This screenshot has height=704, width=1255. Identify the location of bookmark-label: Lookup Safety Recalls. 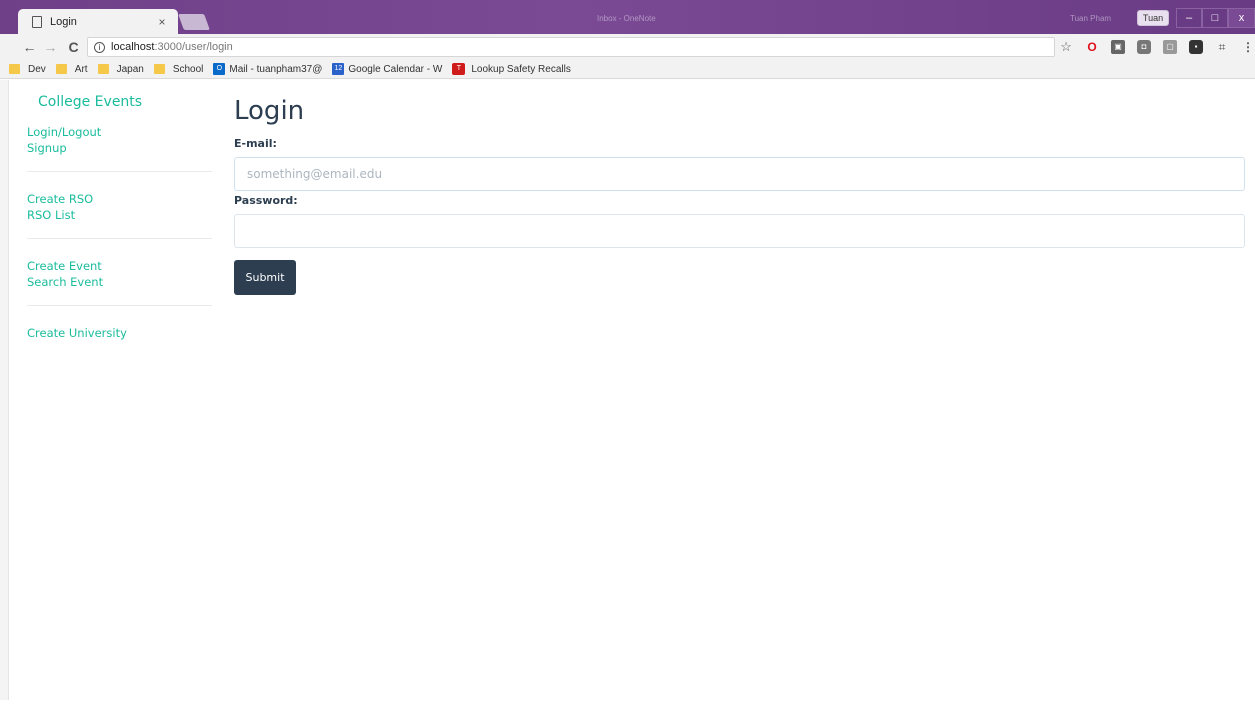
(521, 69).